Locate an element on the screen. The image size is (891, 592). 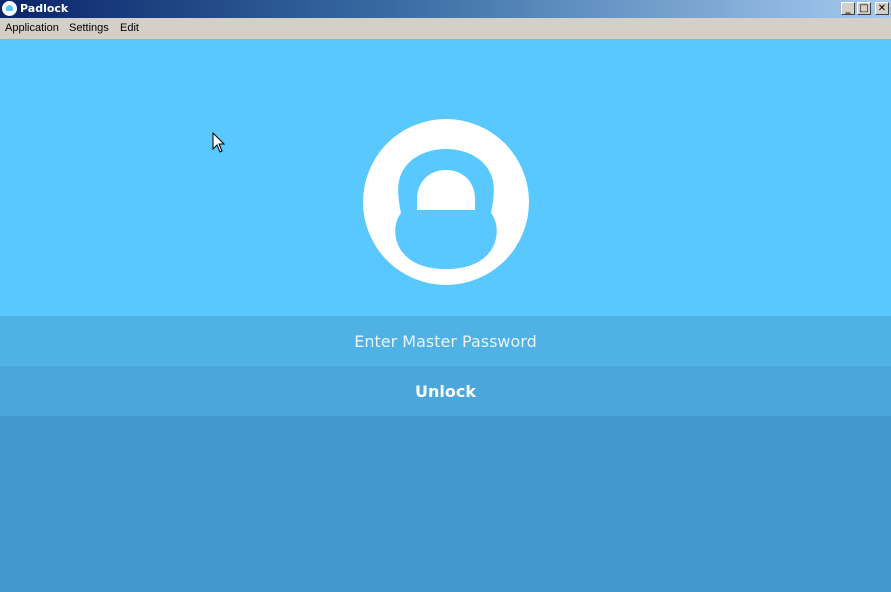
unlock-button: Unlock is located at coordinates (445, 391).